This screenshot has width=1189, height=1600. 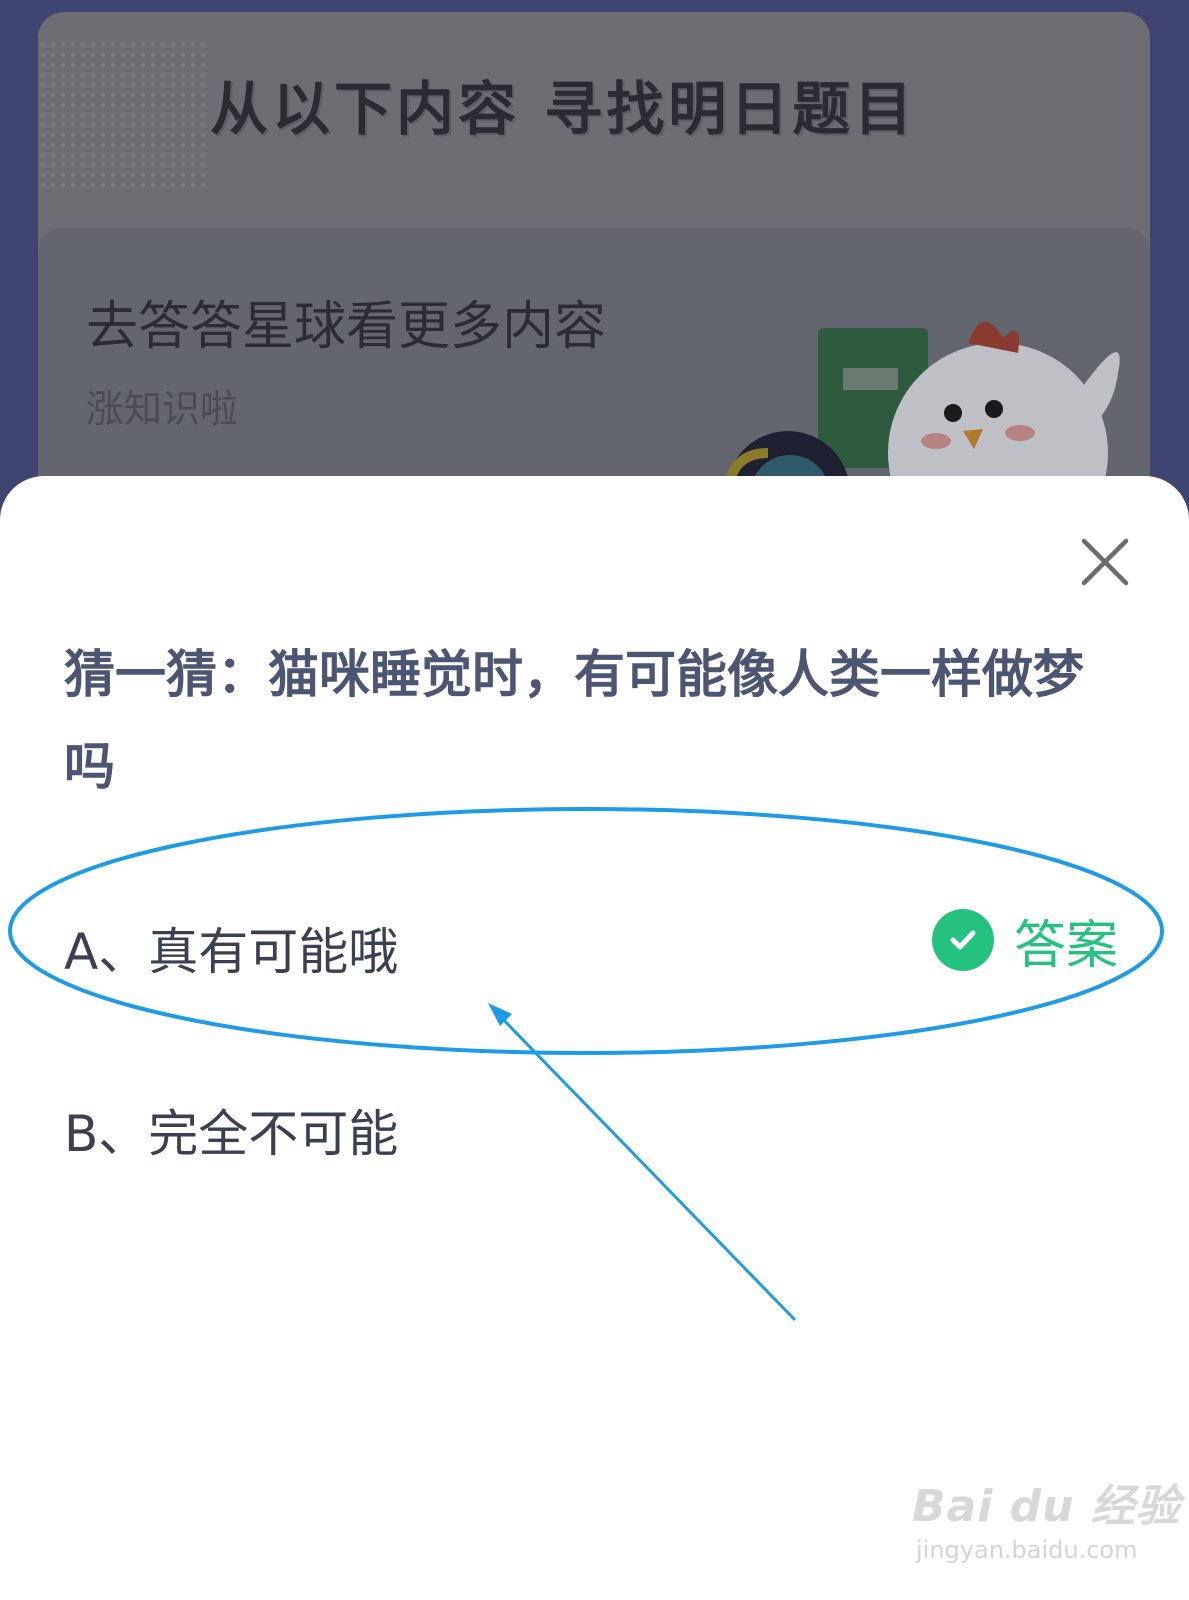 I want to click on option-b: B、完全不可能, so click(x=231, y=1130).